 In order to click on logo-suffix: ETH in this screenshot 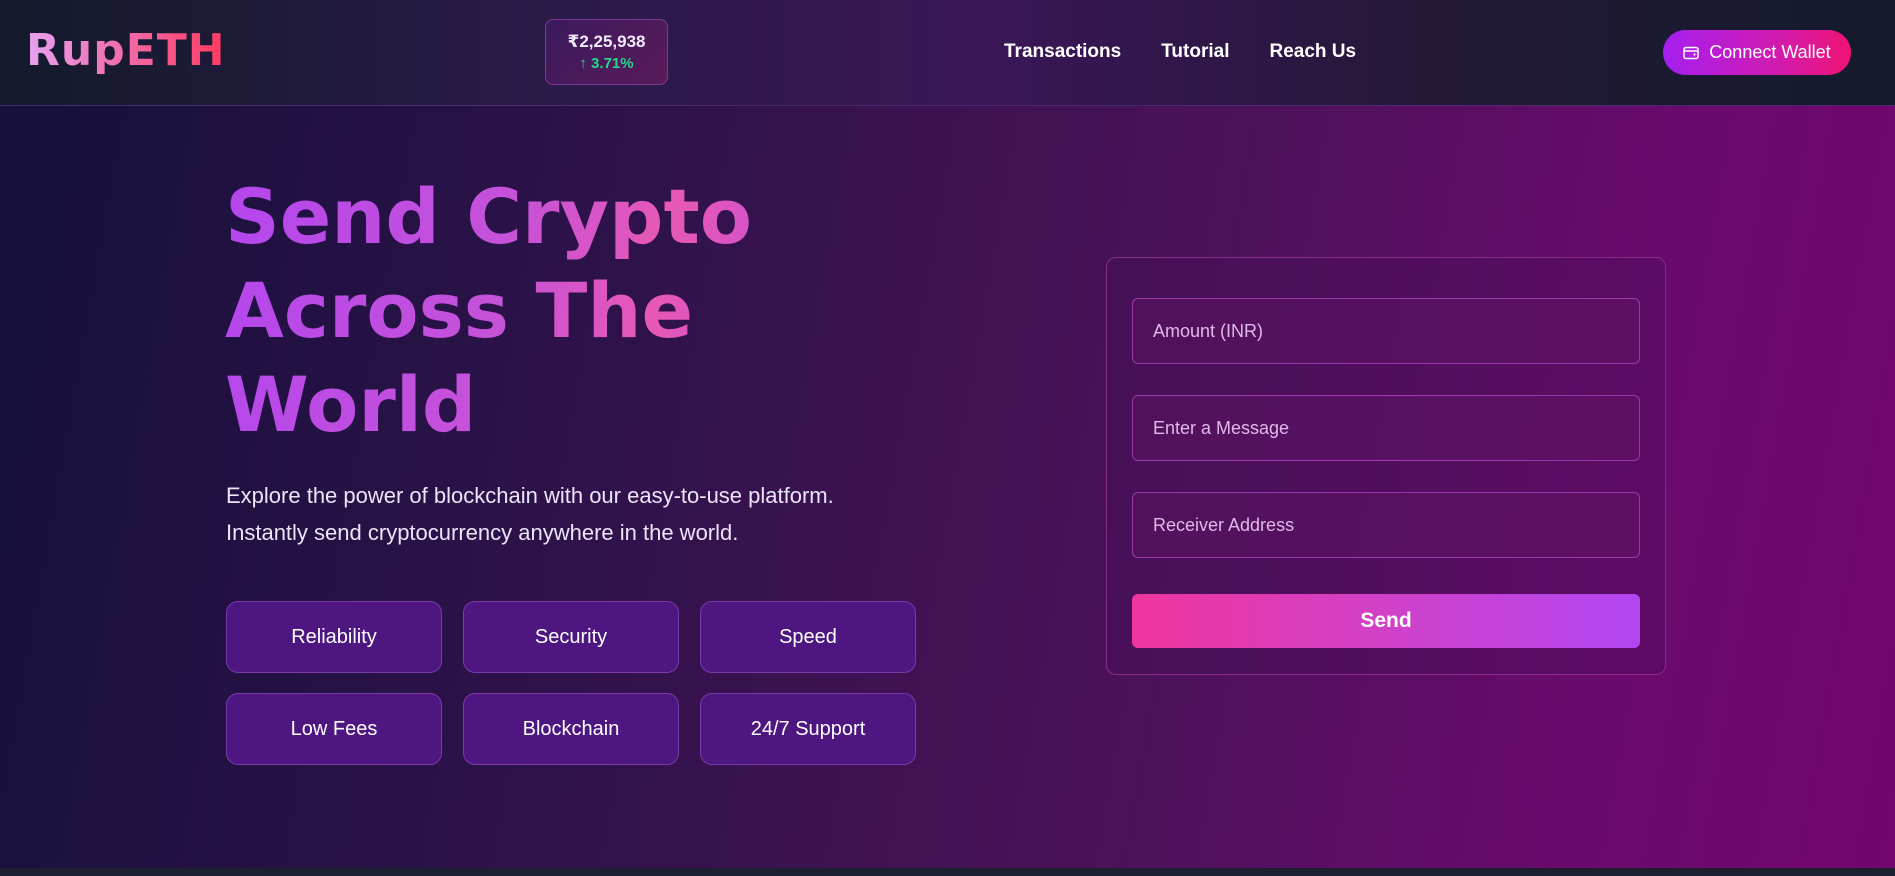, I will do `click(175, 50)`.